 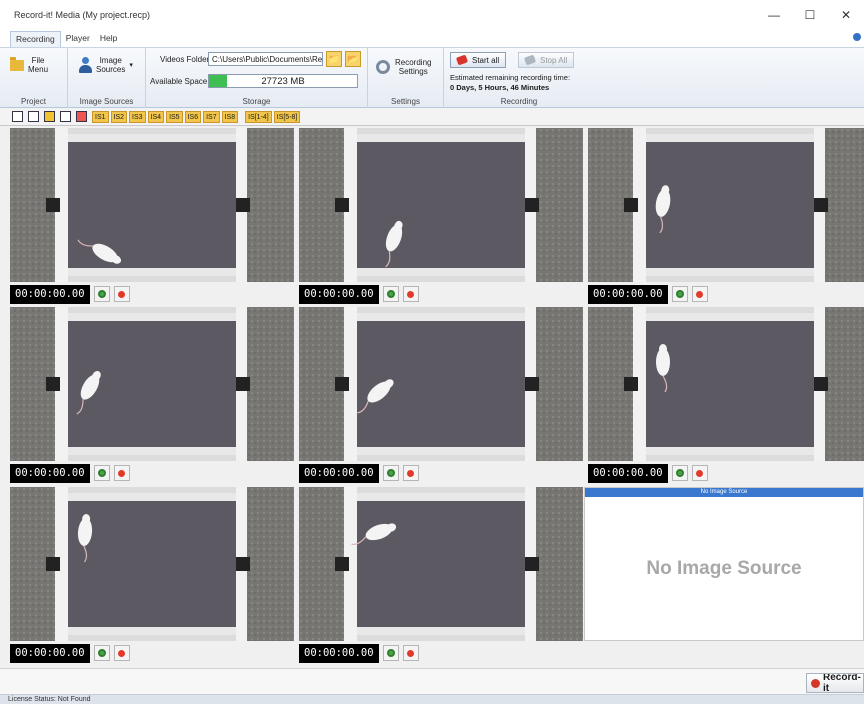 I want to click on source-group-1-4: IS[1-4], so click(x=258, y=116).